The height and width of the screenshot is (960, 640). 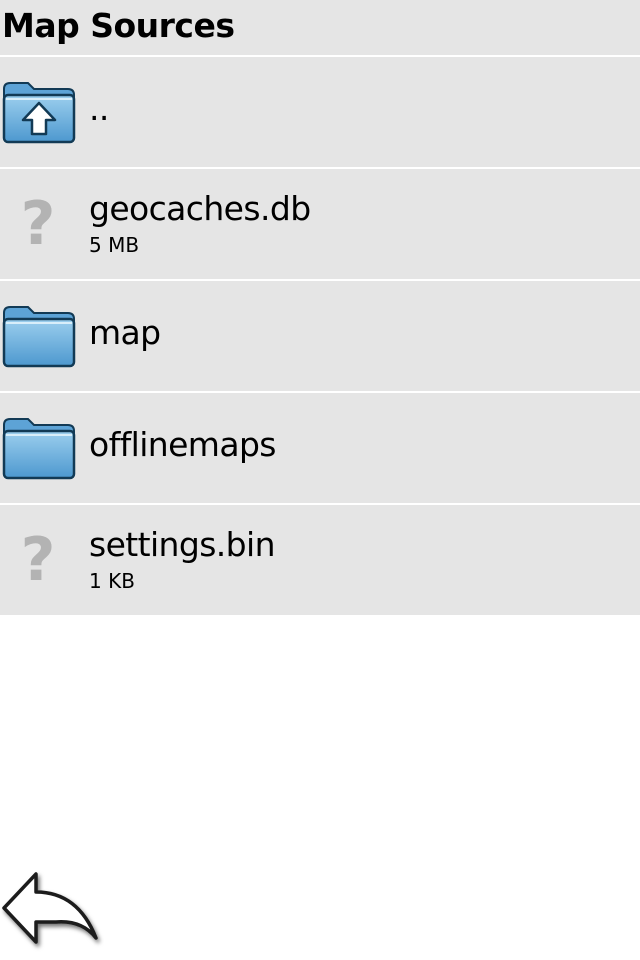 I want to click on back-arrow-icon, so click(x=50, y=908).